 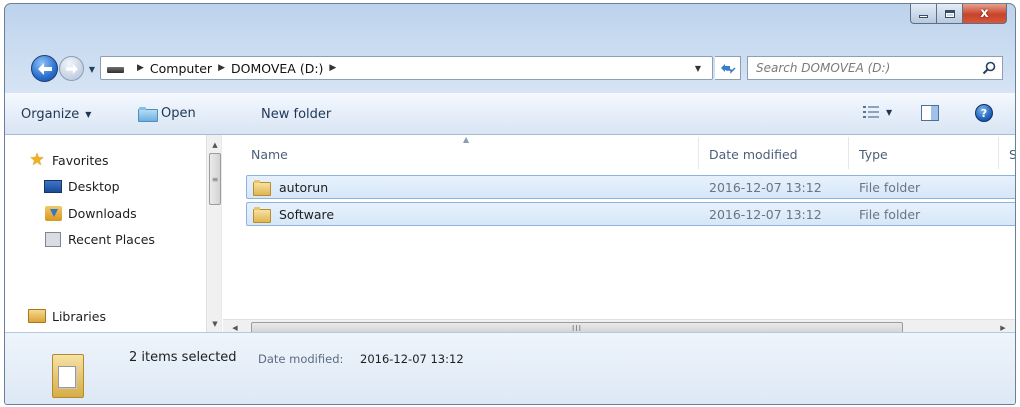 I want to click on window-controls: x, so click(x=958, y=15).